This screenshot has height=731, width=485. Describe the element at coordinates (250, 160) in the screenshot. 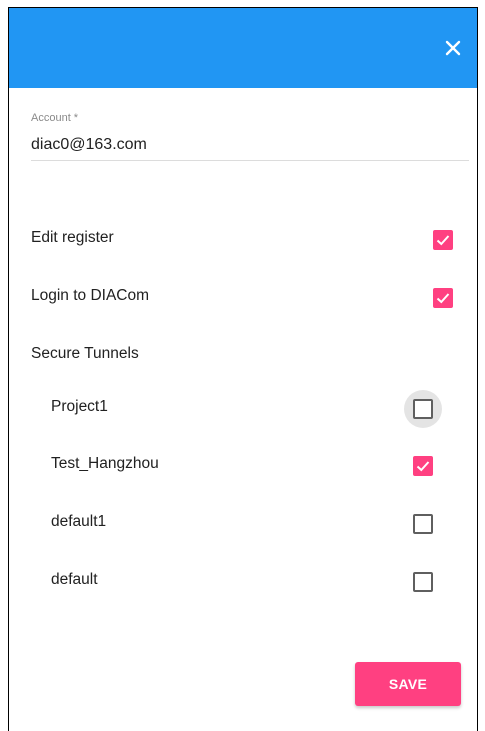

I see `account-underline` at that location.